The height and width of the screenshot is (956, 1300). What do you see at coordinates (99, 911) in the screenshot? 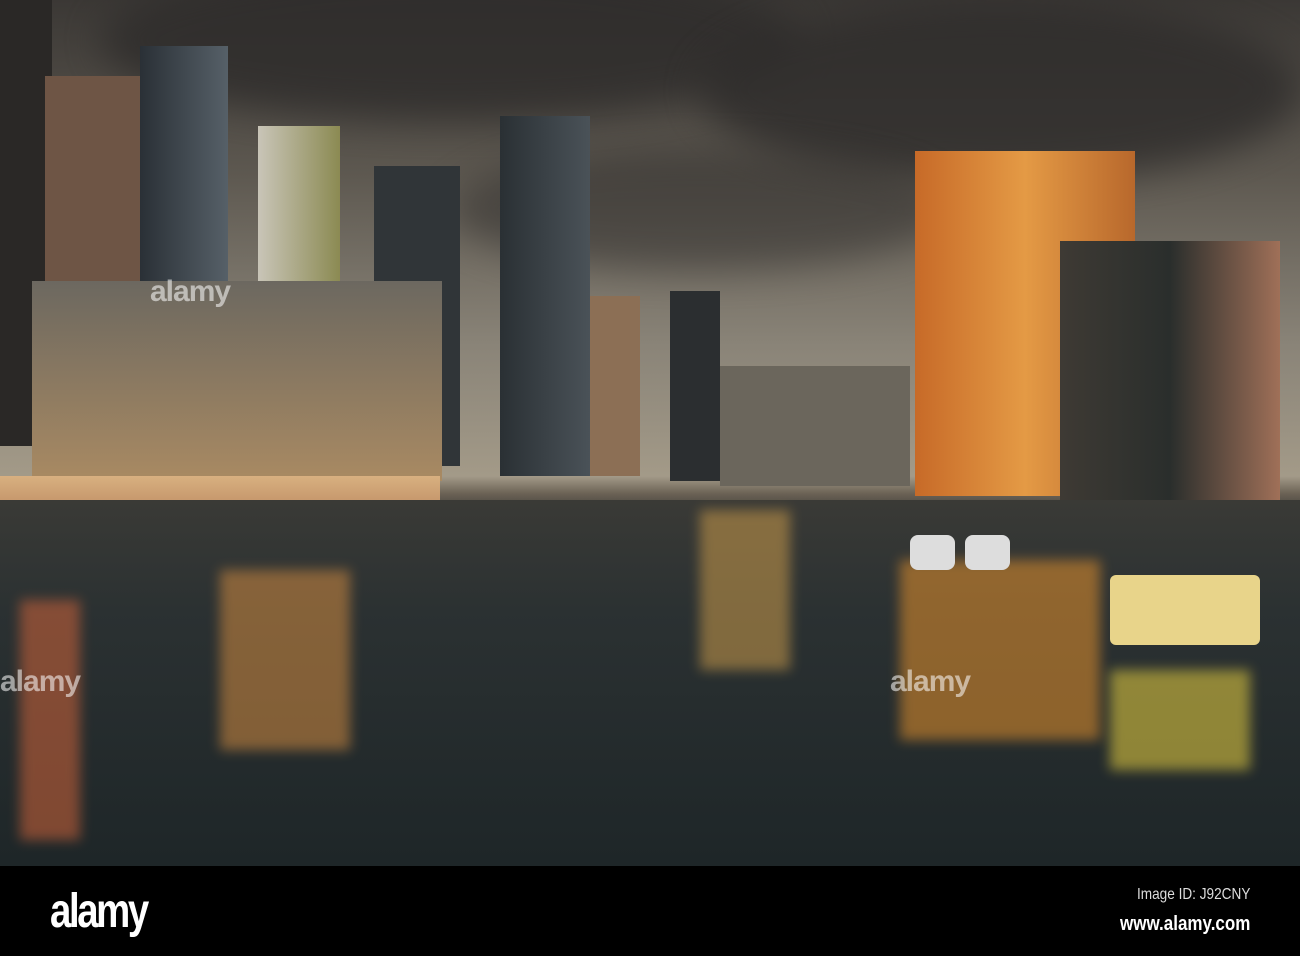
I see `alamy-logo: alamy` at bounding box center [99, 911].